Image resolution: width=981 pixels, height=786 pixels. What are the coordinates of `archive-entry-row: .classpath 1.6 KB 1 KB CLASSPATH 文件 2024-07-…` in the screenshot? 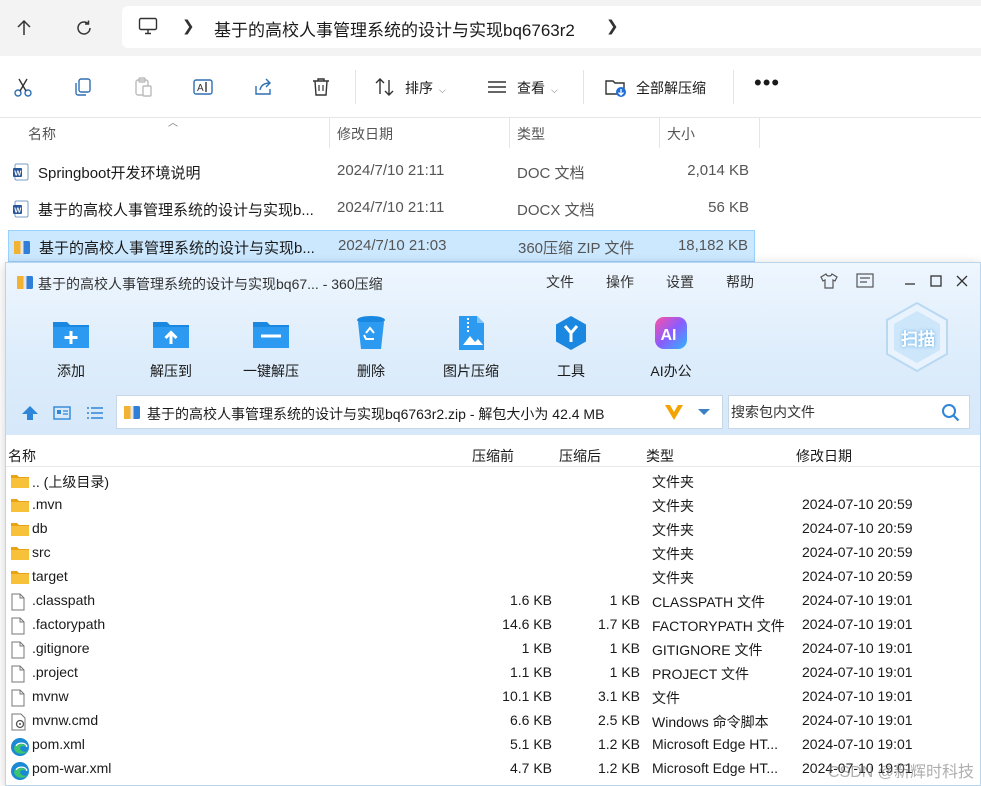 It's located at (493, 601).